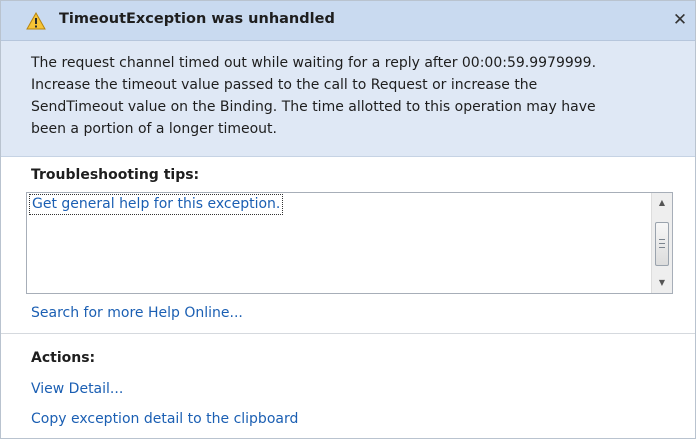 This screenshot has height=439, width=696. What do you see at coordinates (156, 204) in the screenshot?
I see `tip-link-general-help: Get general help for this exception.` at bounding box center [156, 204].